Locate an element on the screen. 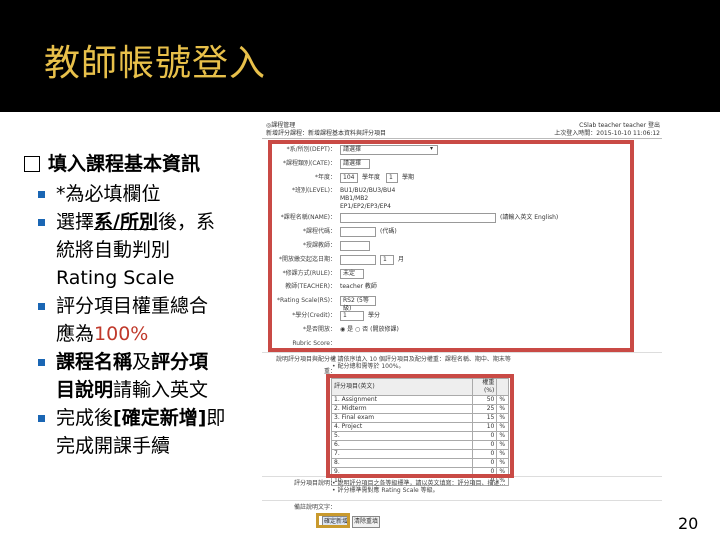  highlight-submit-button is located at coordinates (333, 520).